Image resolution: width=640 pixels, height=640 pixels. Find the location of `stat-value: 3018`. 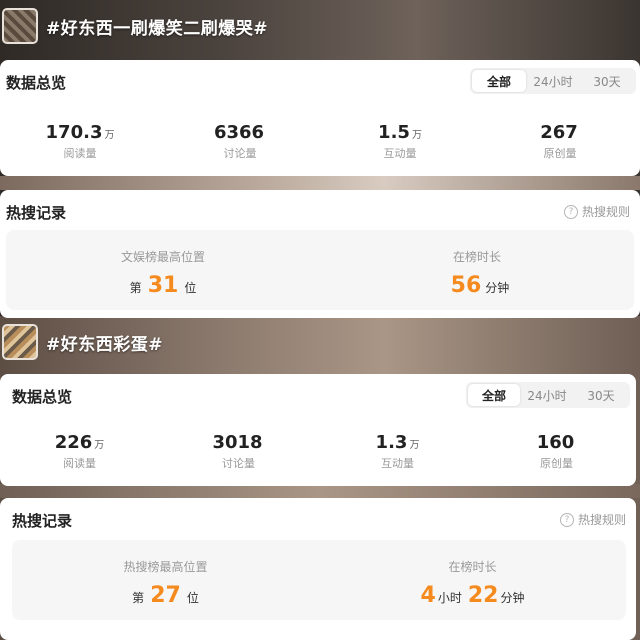

stat-value: 3018 is located at coordinates (237, 442).